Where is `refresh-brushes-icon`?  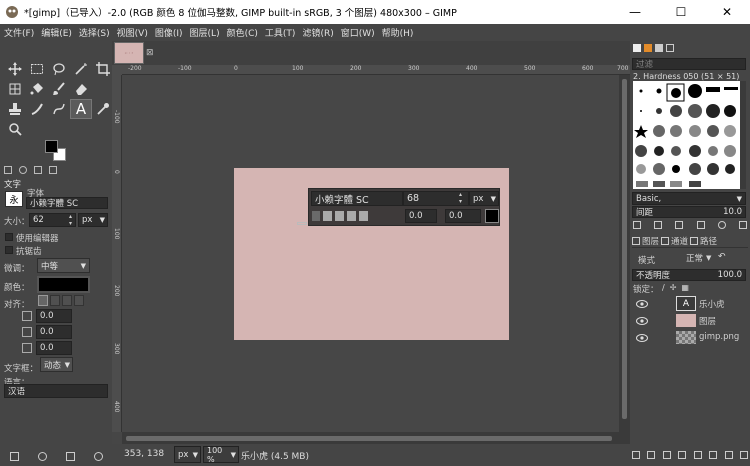
refresh-brushes-icon is located at coordinates (721, 225).